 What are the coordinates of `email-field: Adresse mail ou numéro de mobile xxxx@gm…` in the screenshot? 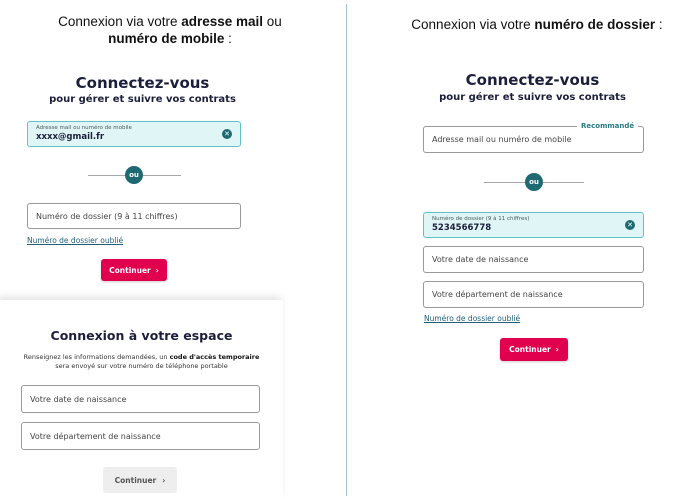 It's located at (134, 134).